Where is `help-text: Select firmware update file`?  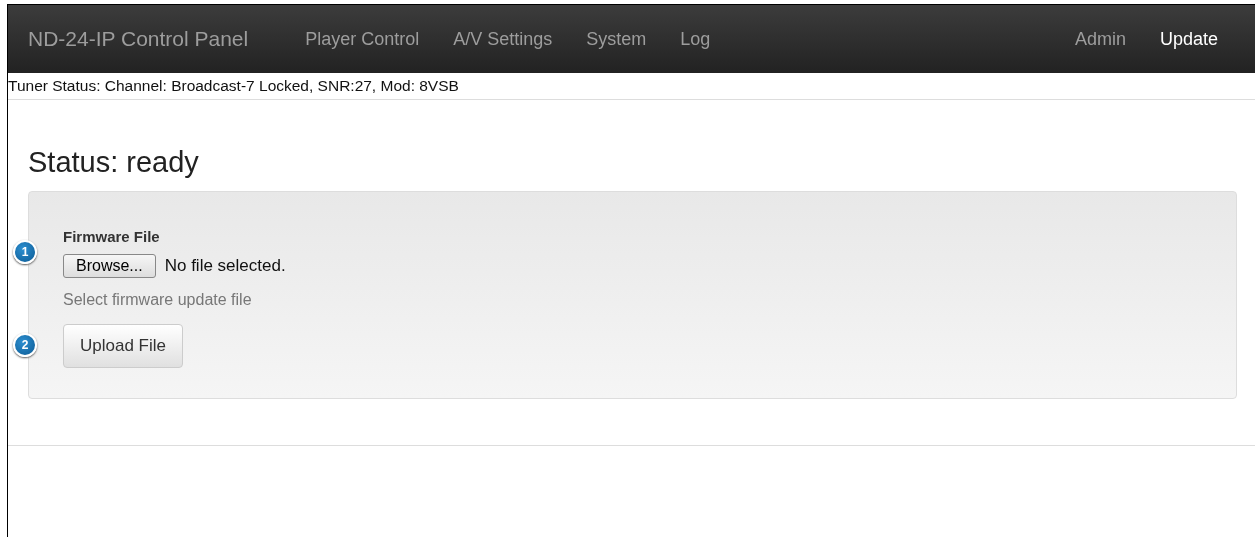 help-text: Select firmware update file is located at coordinates (158, 300).